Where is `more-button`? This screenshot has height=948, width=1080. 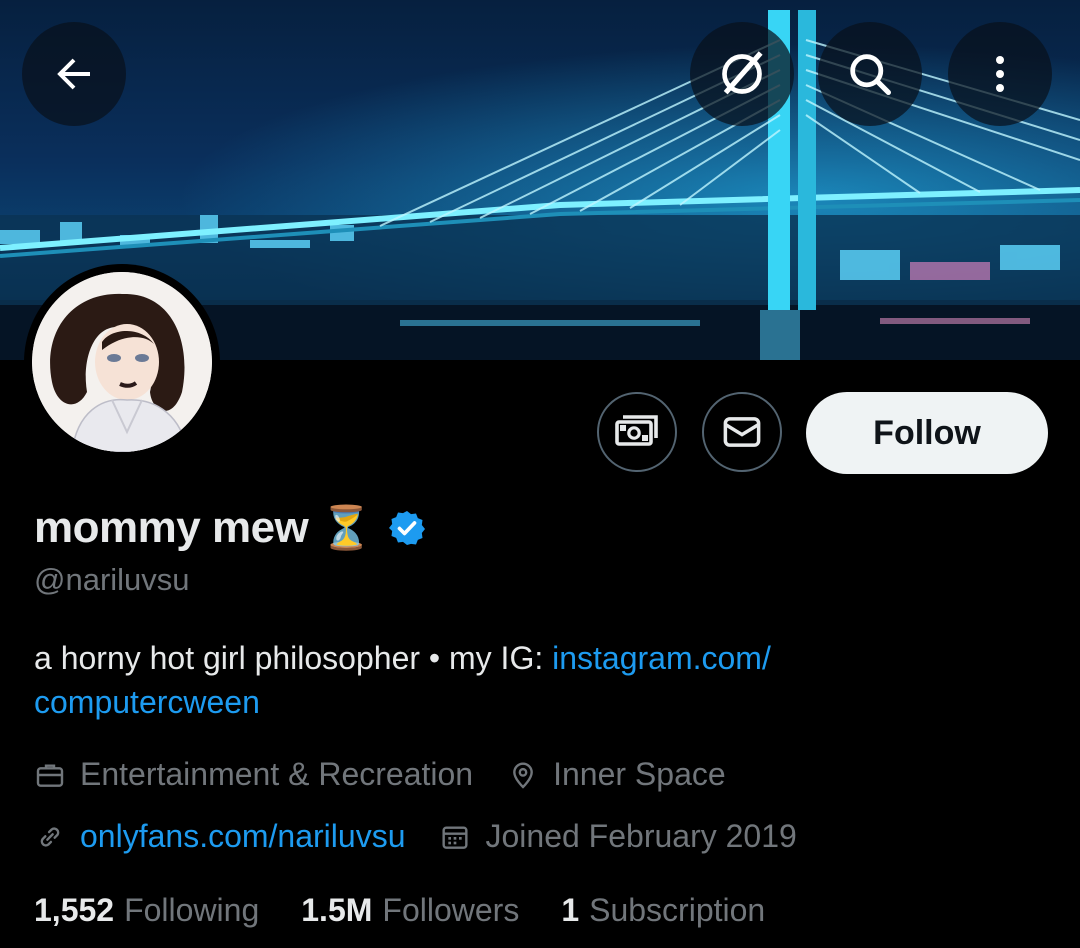 more-button is located at coordinates (1000, 74).